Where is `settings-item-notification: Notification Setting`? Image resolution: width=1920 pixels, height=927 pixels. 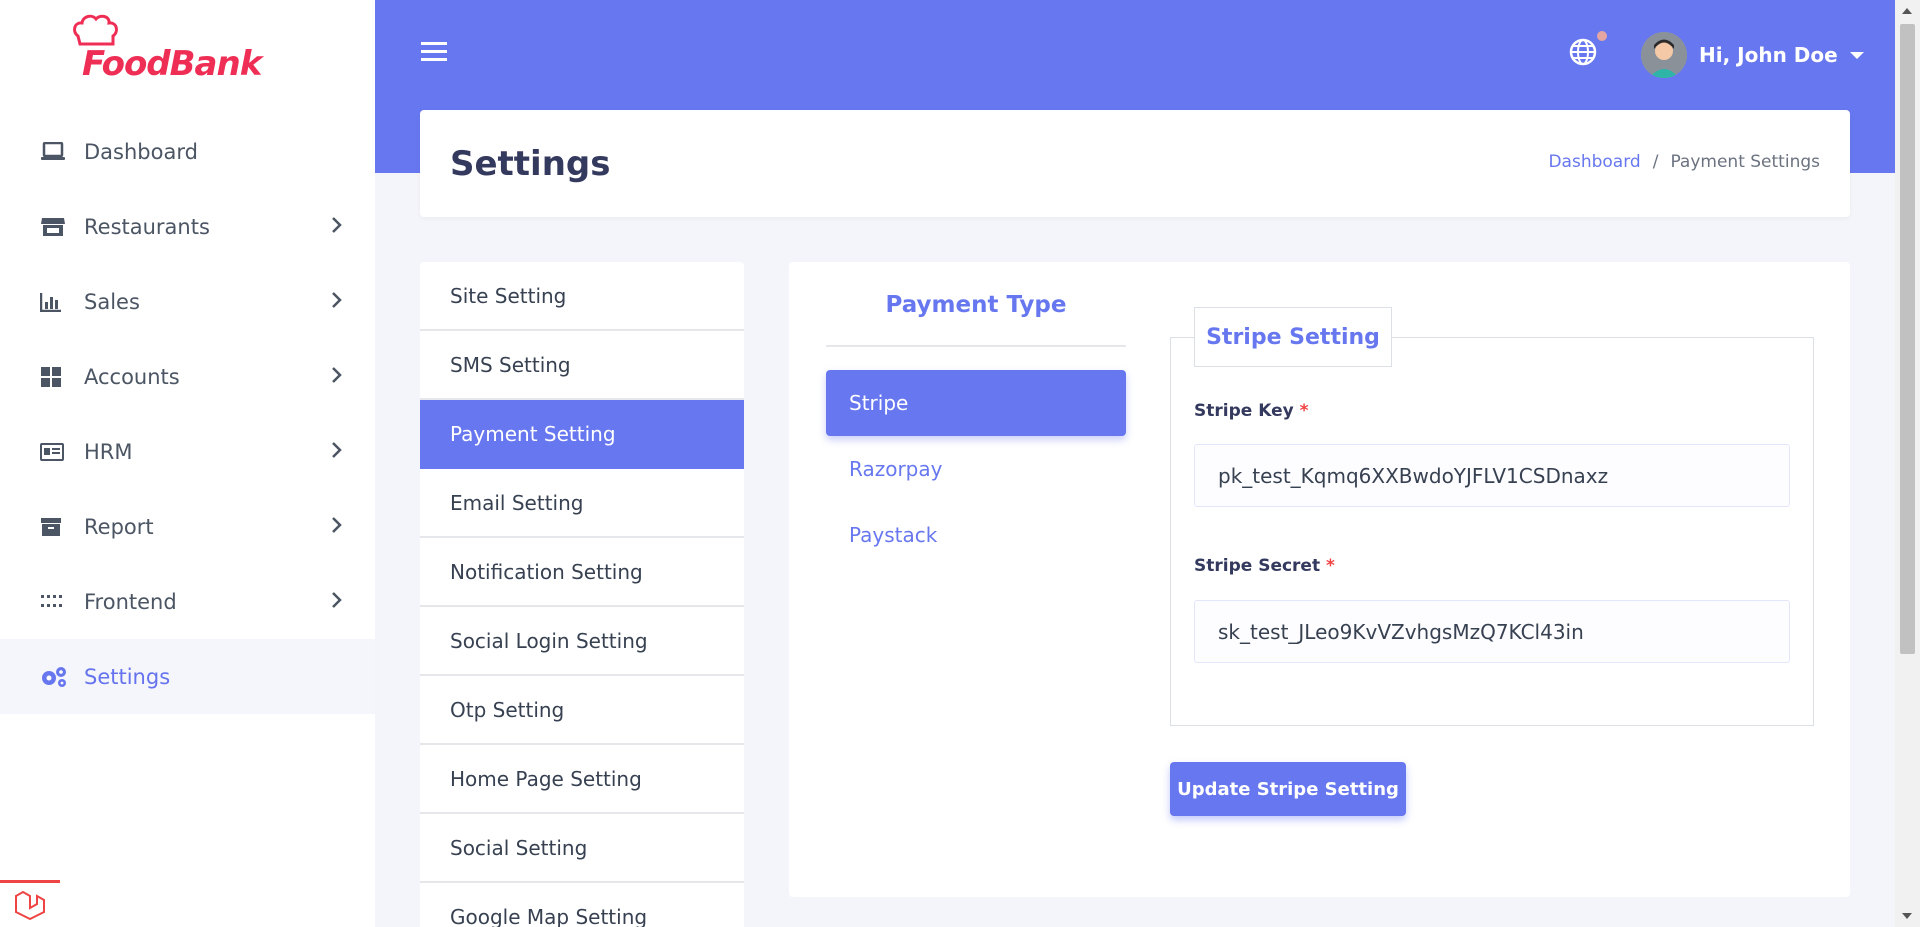 settings-item-notification: Notification Setting is located at coordinates (582, 572).